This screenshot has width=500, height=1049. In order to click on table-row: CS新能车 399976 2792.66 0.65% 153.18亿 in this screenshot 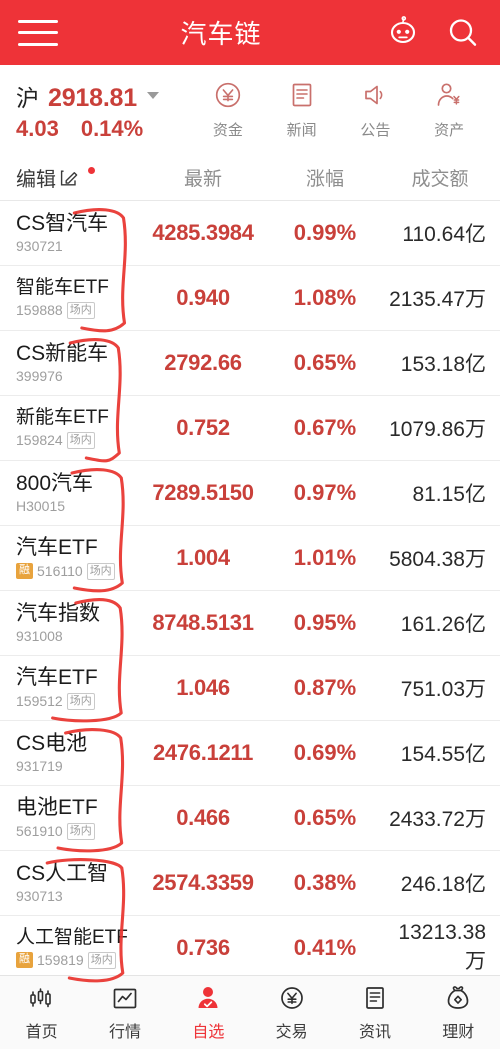, I will do `click(250, 363)`.